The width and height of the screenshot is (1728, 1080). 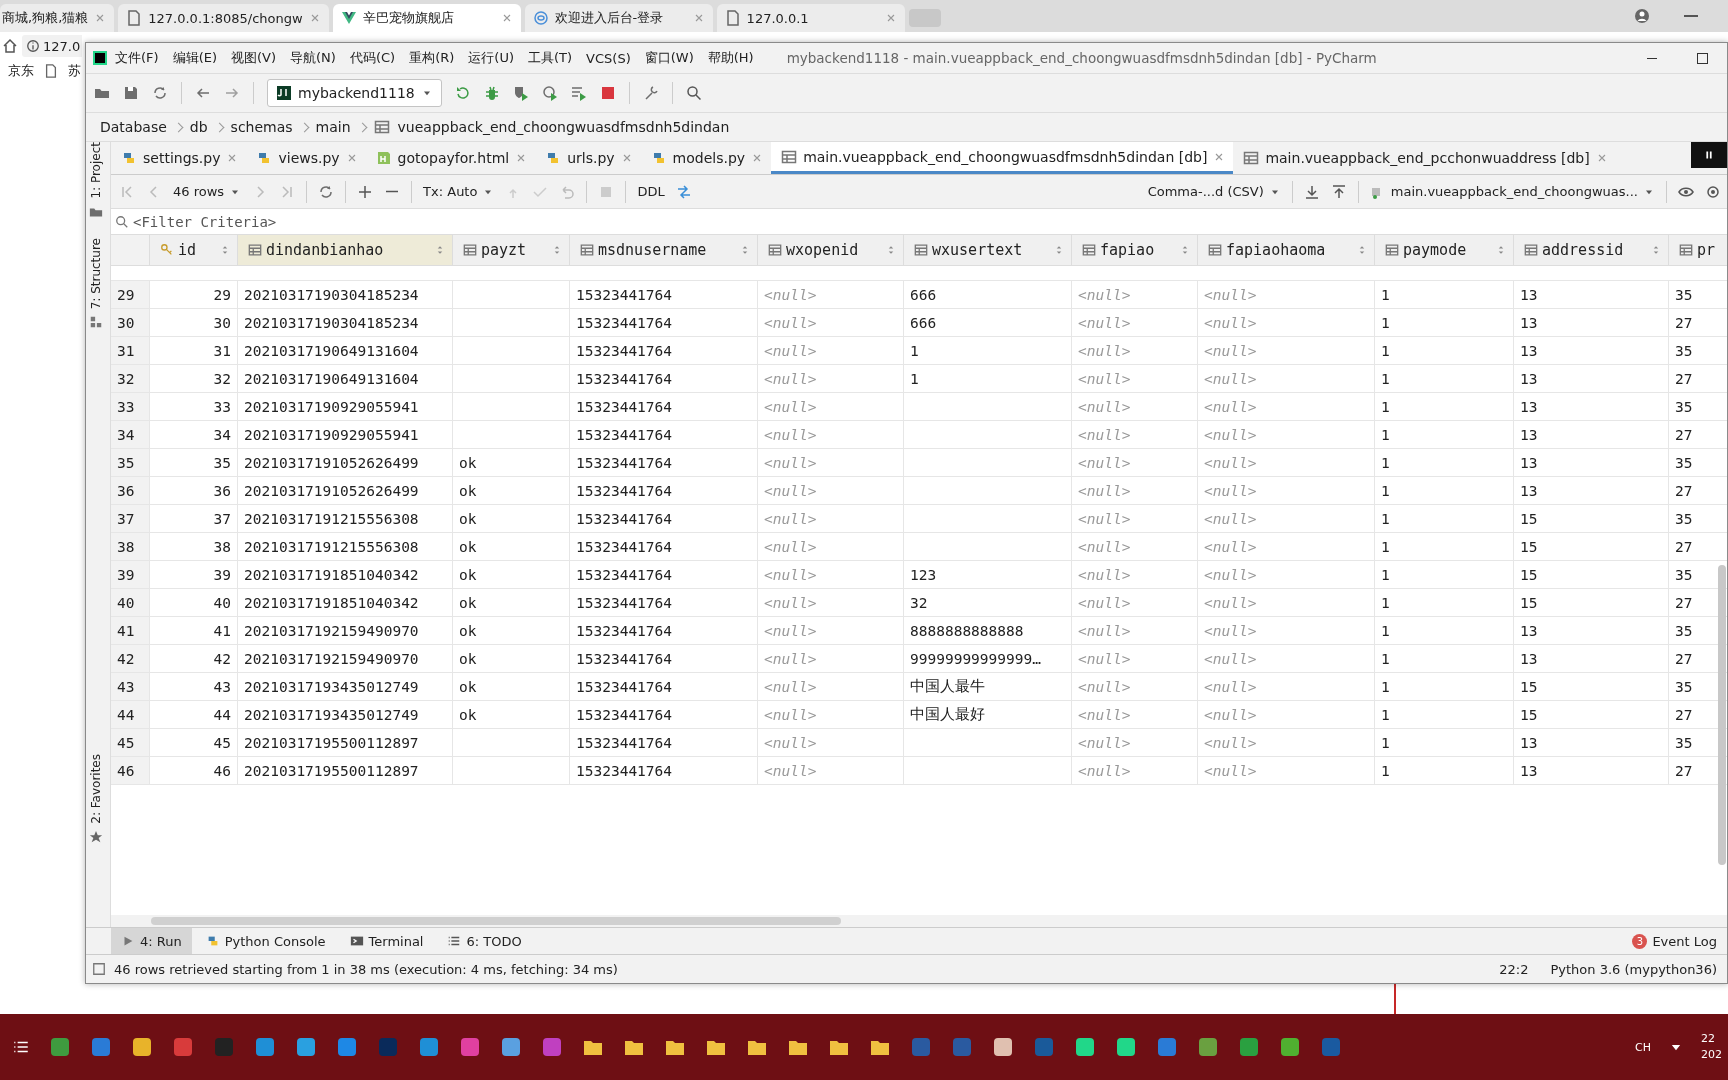 I want to click on column-header: dindanbianhao, so click(x=345, y=250).